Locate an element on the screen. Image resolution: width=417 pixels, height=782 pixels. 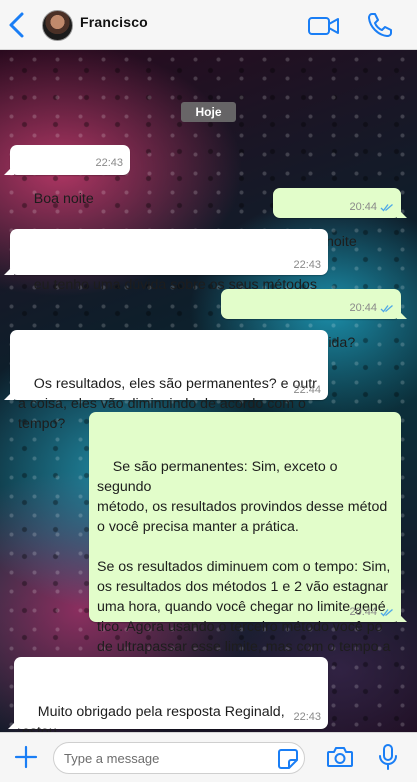
microphone-icon is located at coordinates (388, 757).